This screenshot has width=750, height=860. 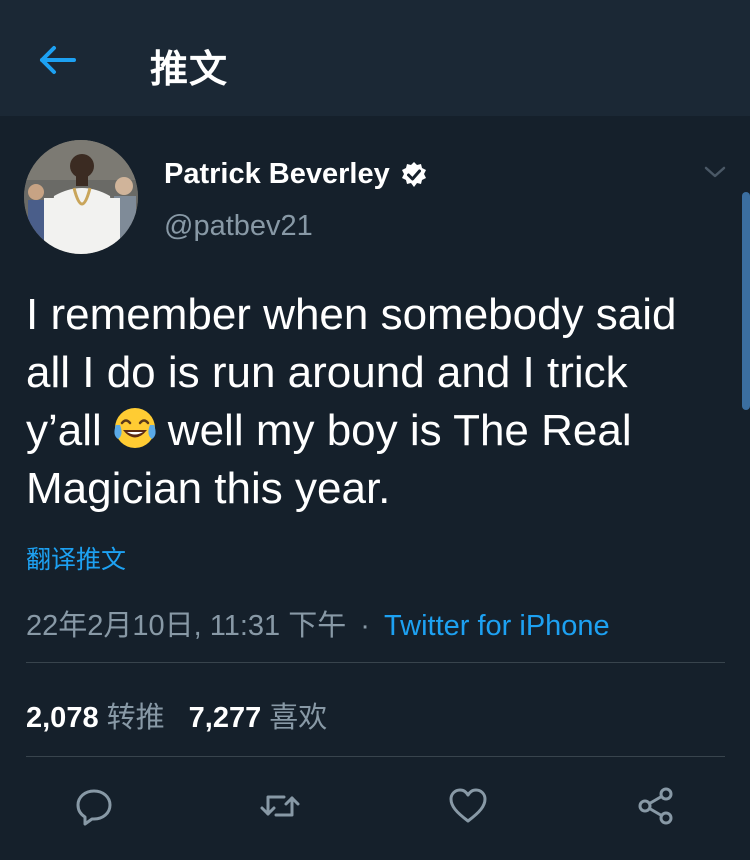 I want to click on back-button, so click(x=58, y=60).